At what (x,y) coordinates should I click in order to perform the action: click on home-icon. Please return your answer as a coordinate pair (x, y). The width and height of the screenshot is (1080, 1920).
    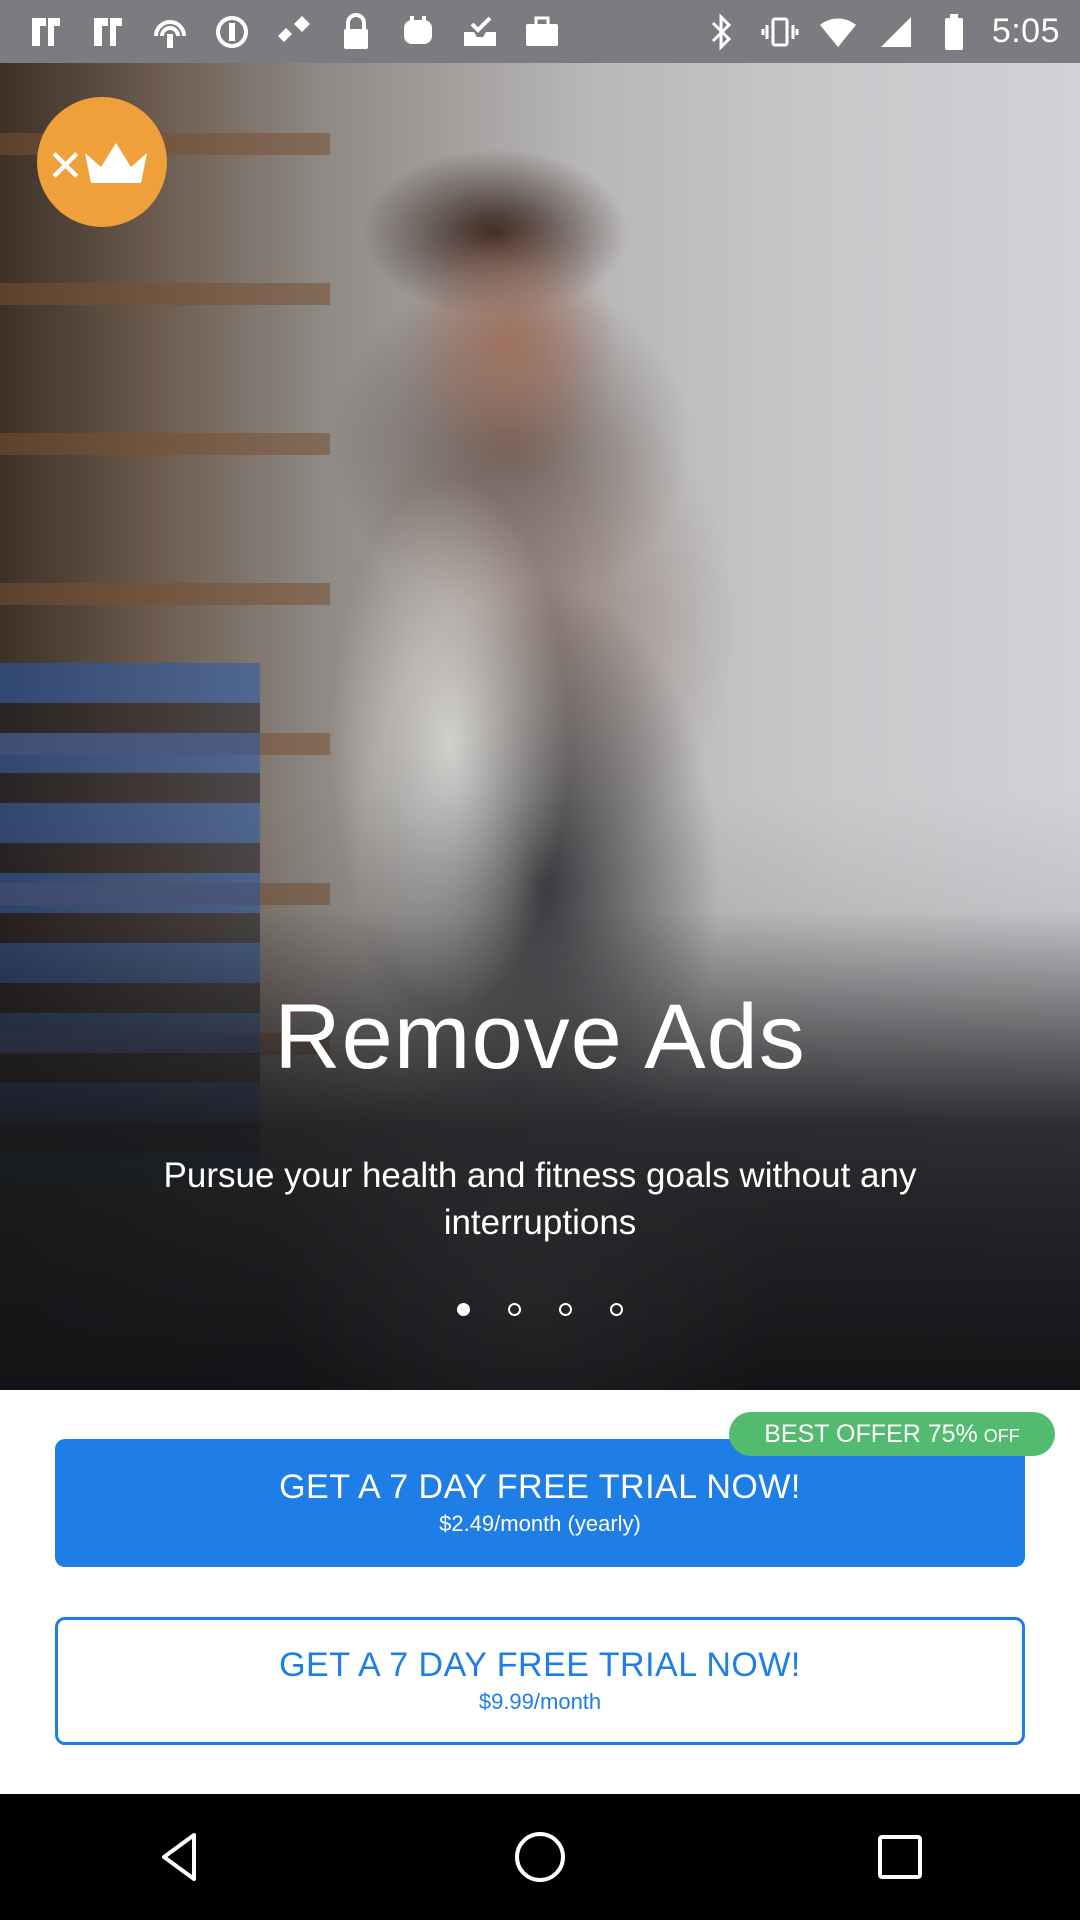
    Looking at the image, I should click on (540, 1857).